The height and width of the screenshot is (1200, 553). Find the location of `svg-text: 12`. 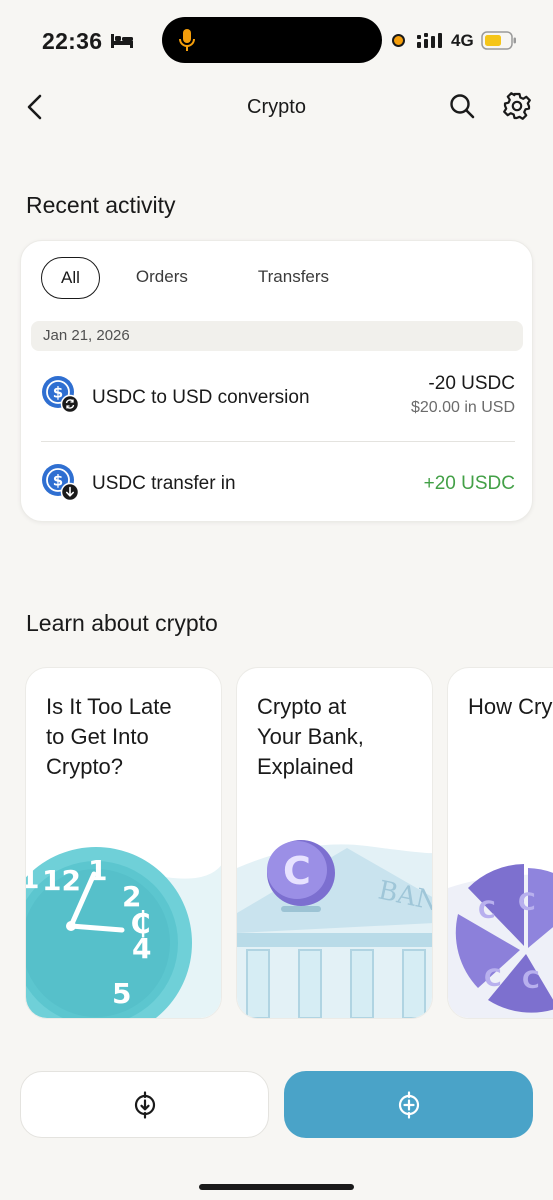

svg-text: 12 is located at coordinates (61, 880).